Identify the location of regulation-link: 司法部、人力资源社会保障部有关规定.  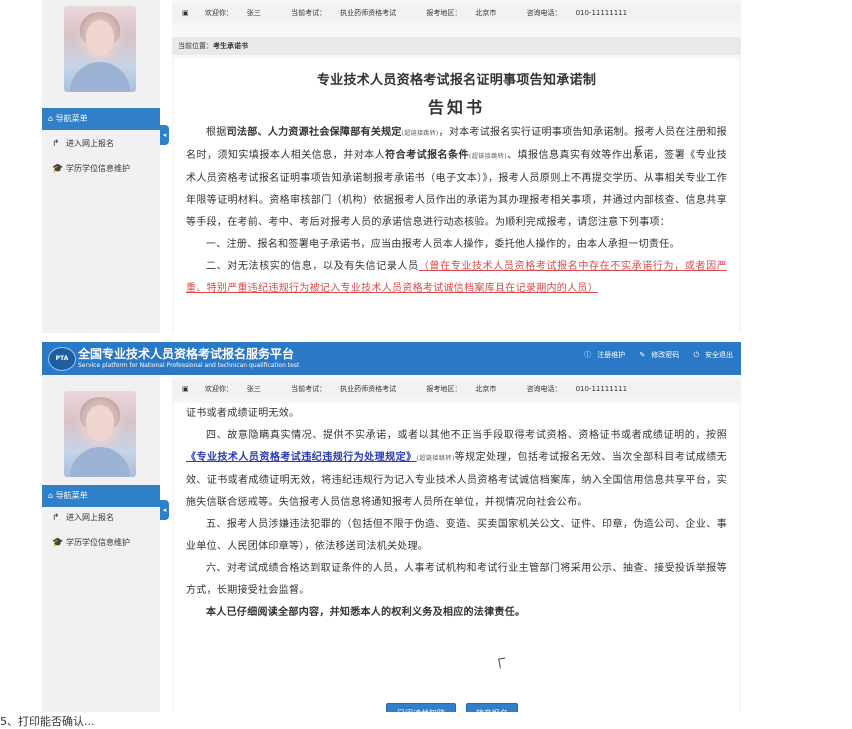
(314, 132).